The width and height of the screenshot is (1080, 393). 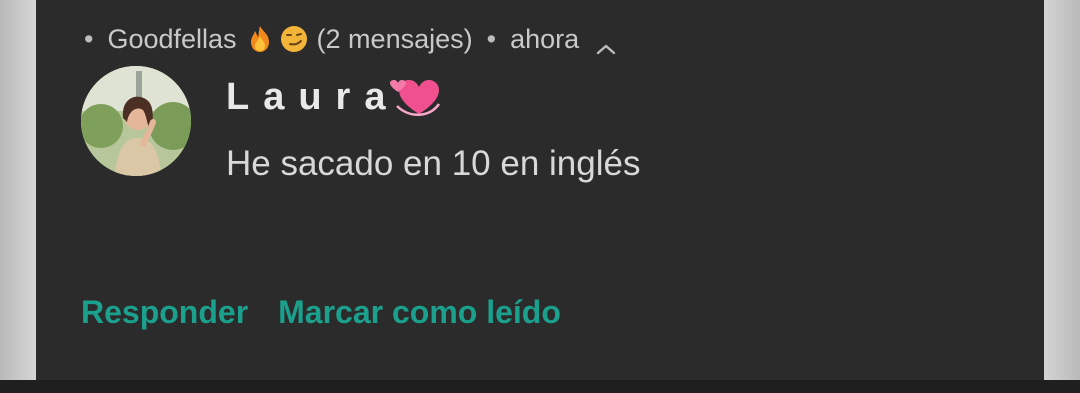 I want to click on notification-actions: Responder Marcar como leído, so click(x=321, y=312).